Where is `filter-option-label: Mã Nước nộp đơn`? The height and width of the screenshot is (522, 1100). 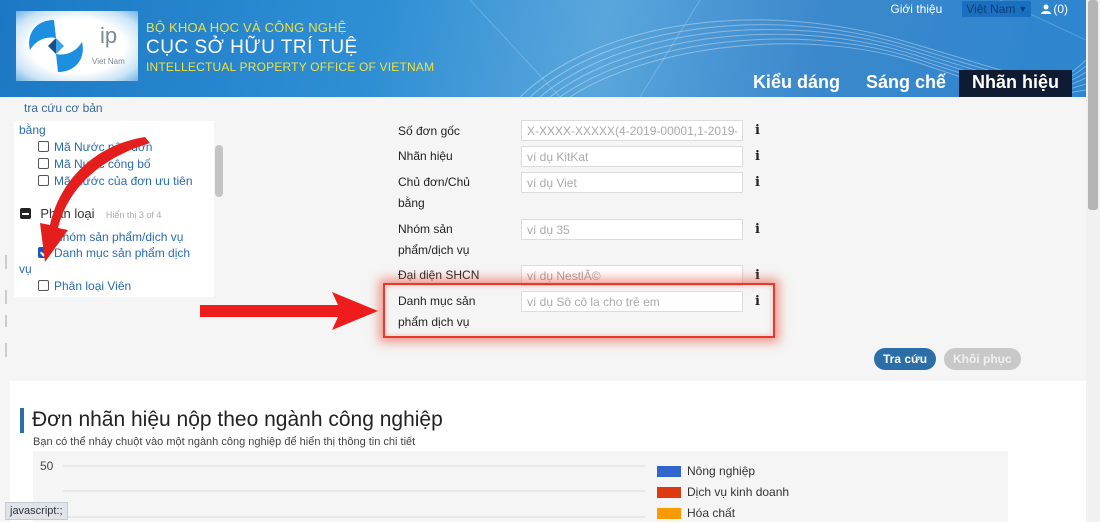 filter-option-label: Mã Nước nộp đơn is located at coordinates (103, 147).